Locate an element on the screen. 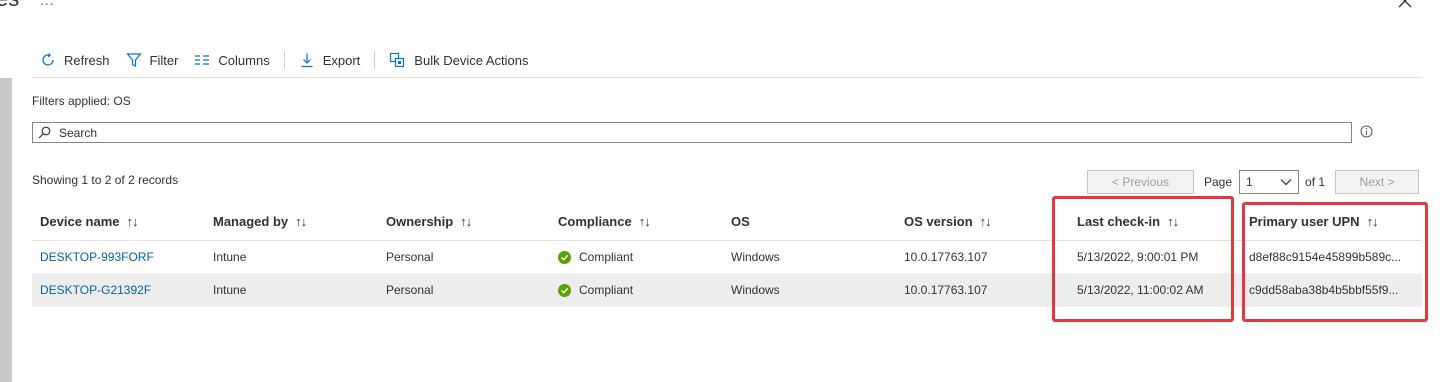 The width and height of the screenshot is (1440, 382). records-count: Showing 1 to 2 of 2 records is located at coordinates (105, 180).